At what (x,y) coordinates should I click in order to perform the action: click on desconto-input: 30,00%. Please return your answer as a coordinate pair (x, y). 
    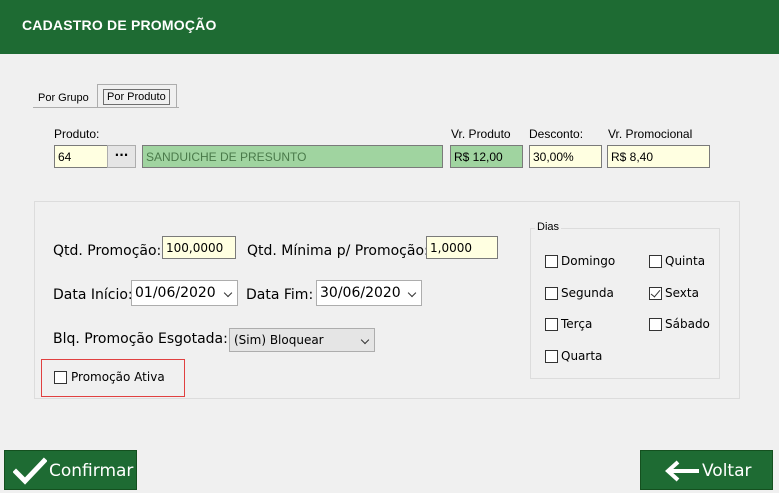
    Looking at the image, I should click on (565, 156).